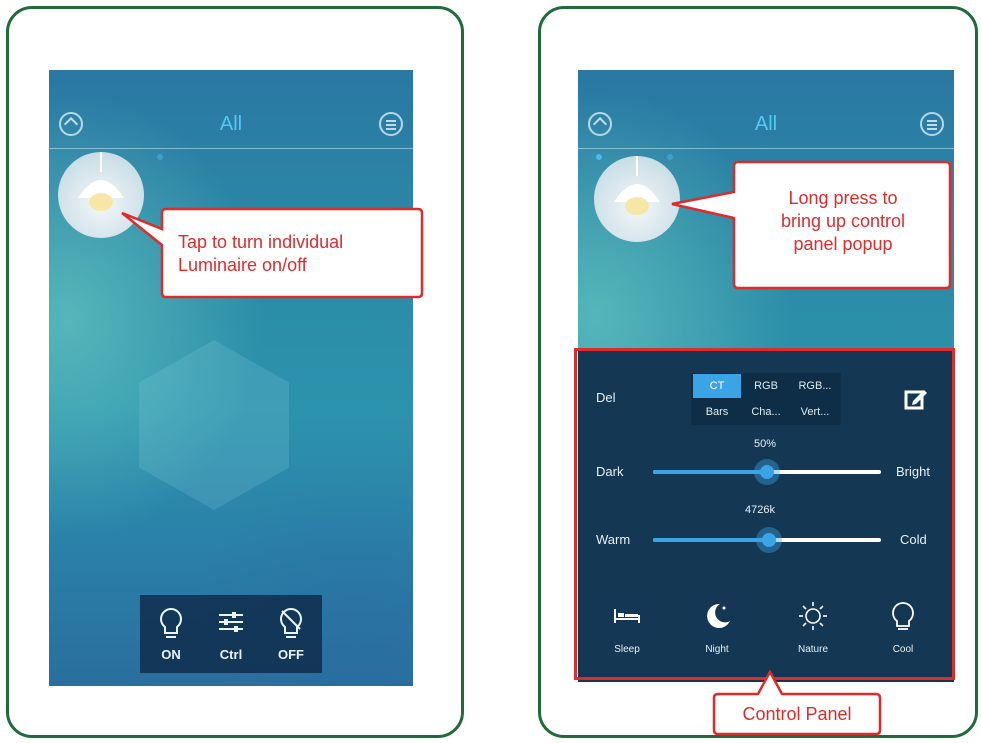 The height and width of the screenshot is (743, 981). What do you see at coordinates (160, 157) in the screenshot?
I see `selection-dot` at bounding box center [160, 157].